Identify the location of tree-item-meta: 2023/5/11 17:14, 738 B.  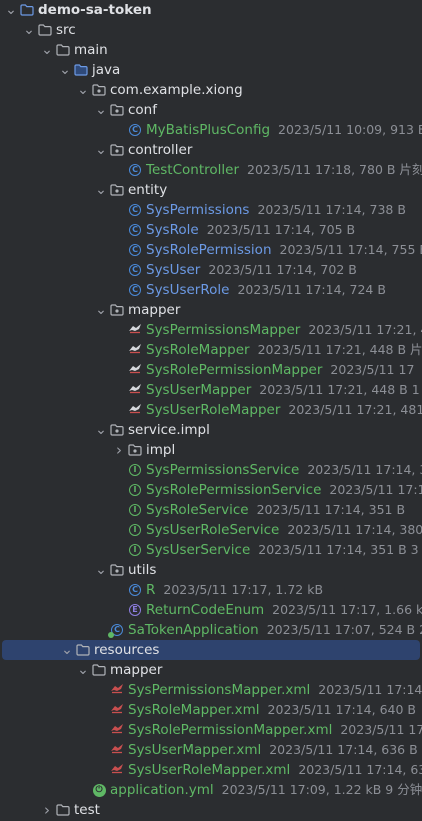
(331, 209).